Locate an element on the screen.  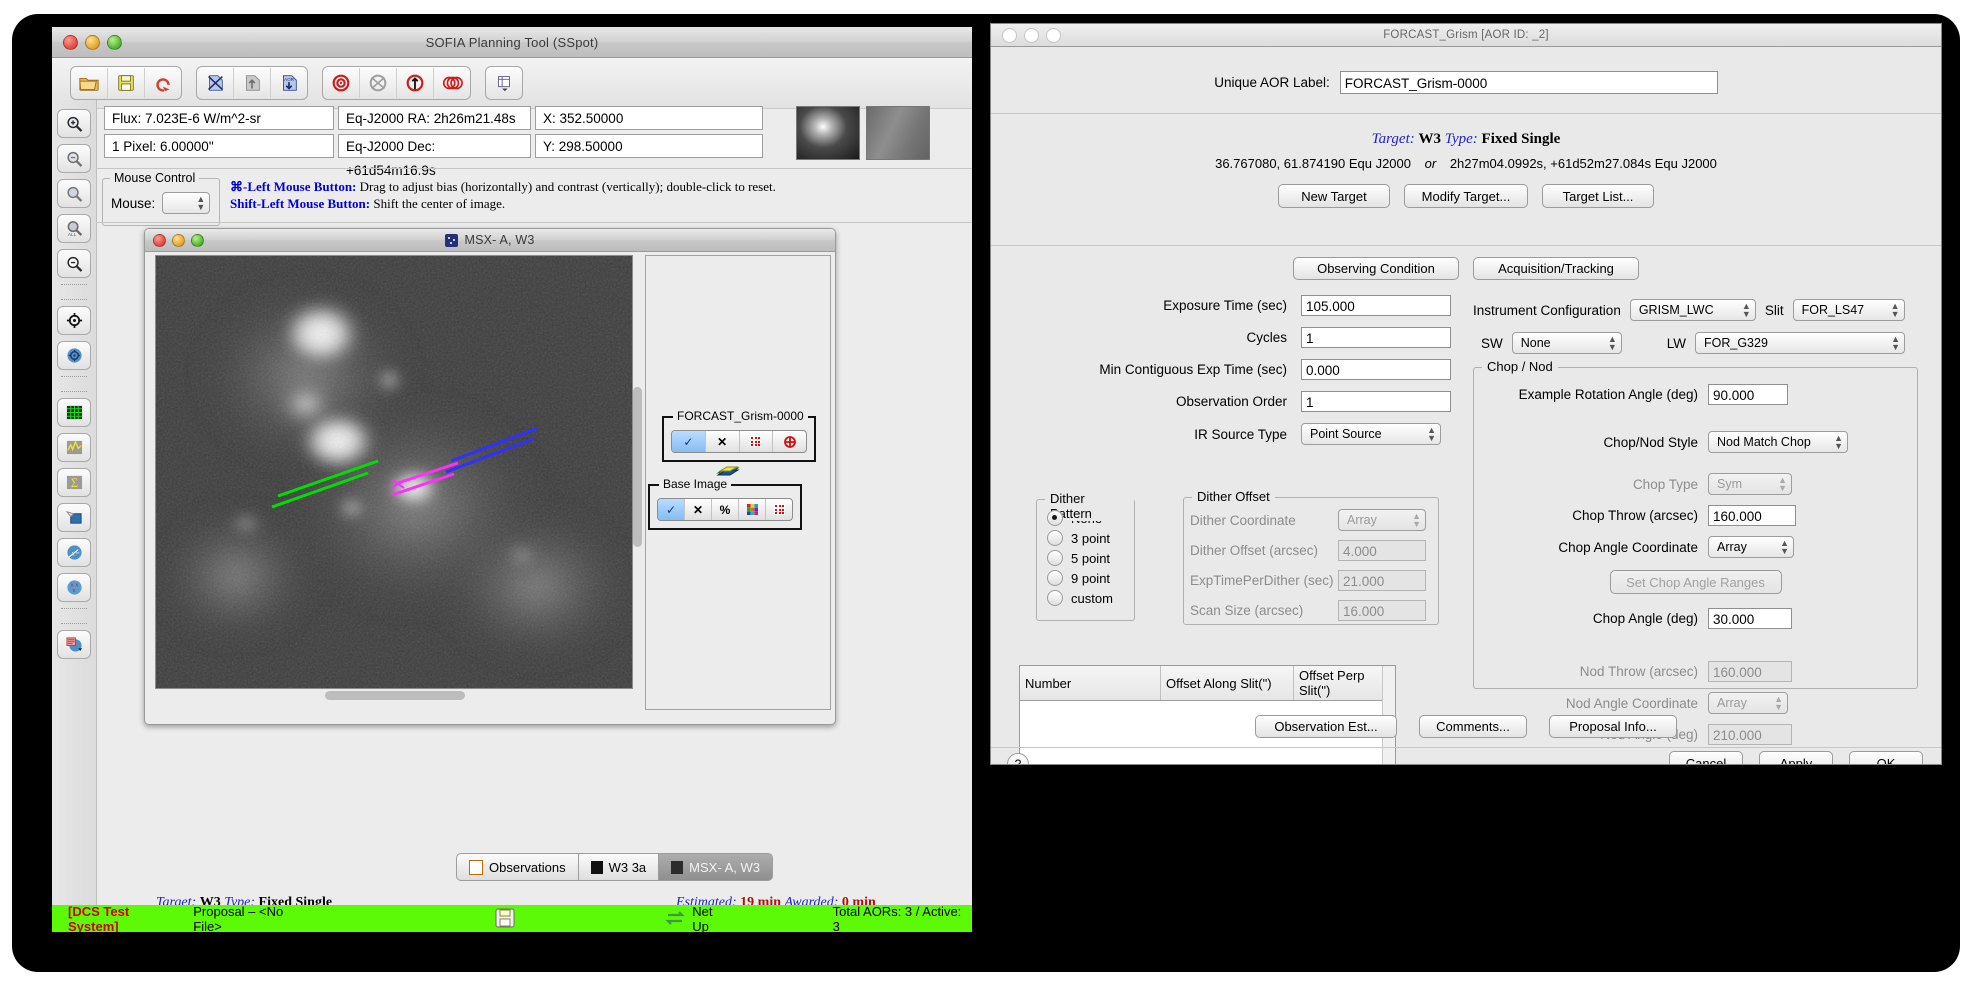
close-button is located at coordinates (70, 42).